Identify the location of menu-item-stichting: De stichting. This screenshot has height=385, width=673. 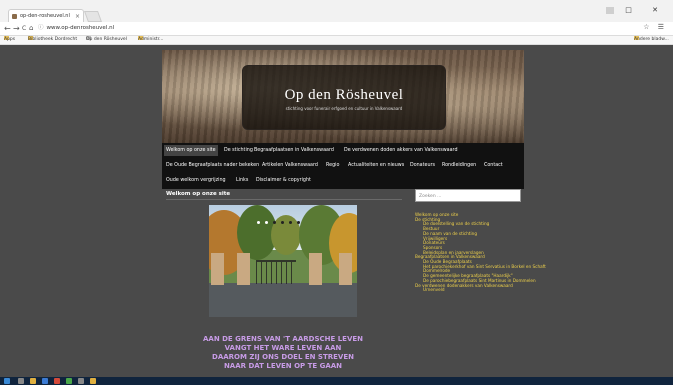
(238, 150).